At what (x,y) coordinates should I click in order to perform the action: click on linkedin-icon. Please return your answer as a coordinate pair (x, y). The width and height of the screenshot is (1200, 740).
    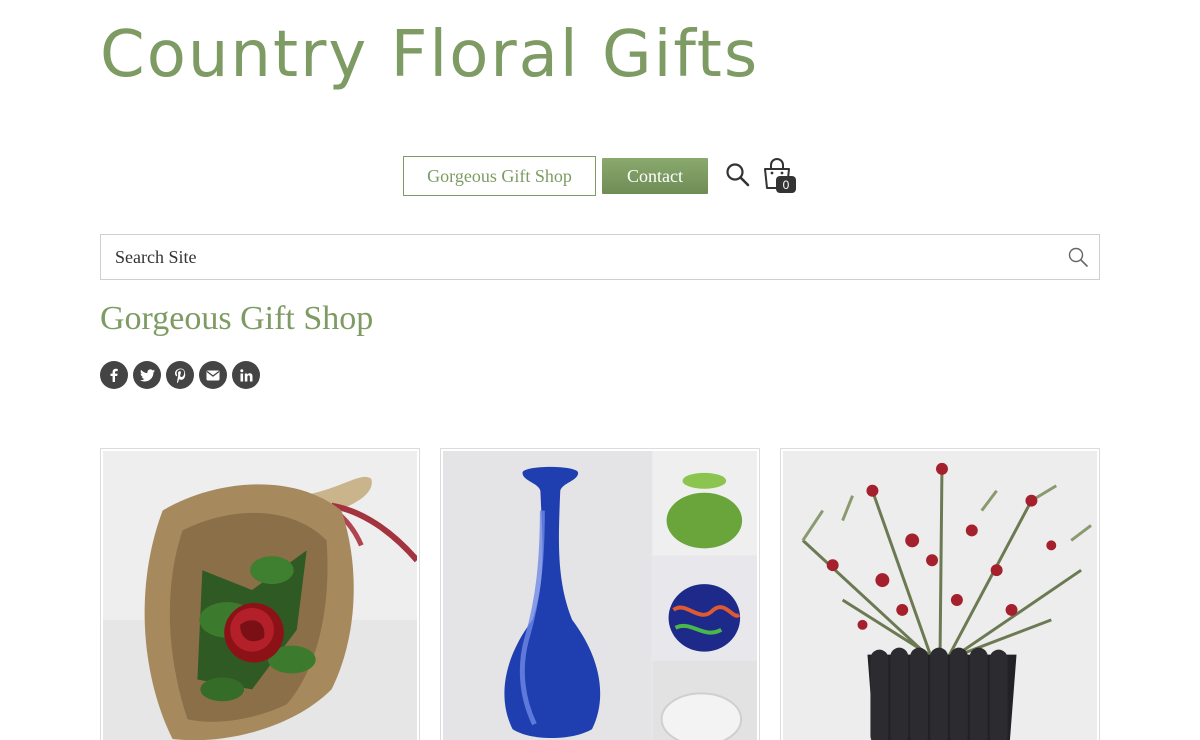
    Looking at the image, I should click on (246, 375).